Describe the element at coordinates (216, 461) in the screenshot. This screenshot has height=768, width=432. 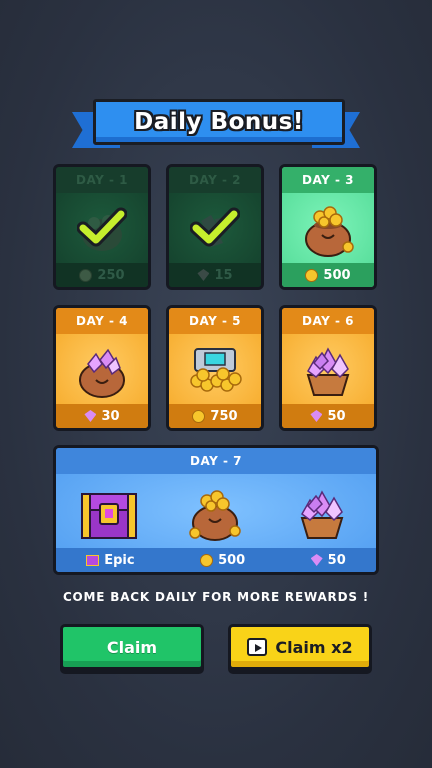
I see `day-7-label: DAY - 7` at that location.